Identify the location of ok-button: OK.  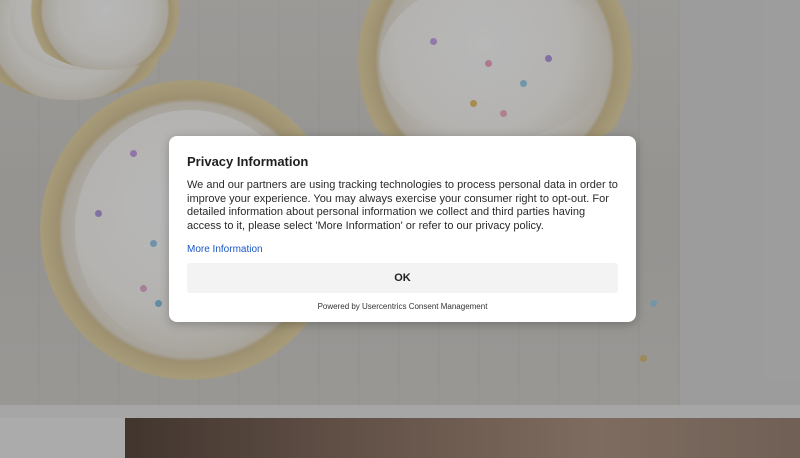
(402, 278).